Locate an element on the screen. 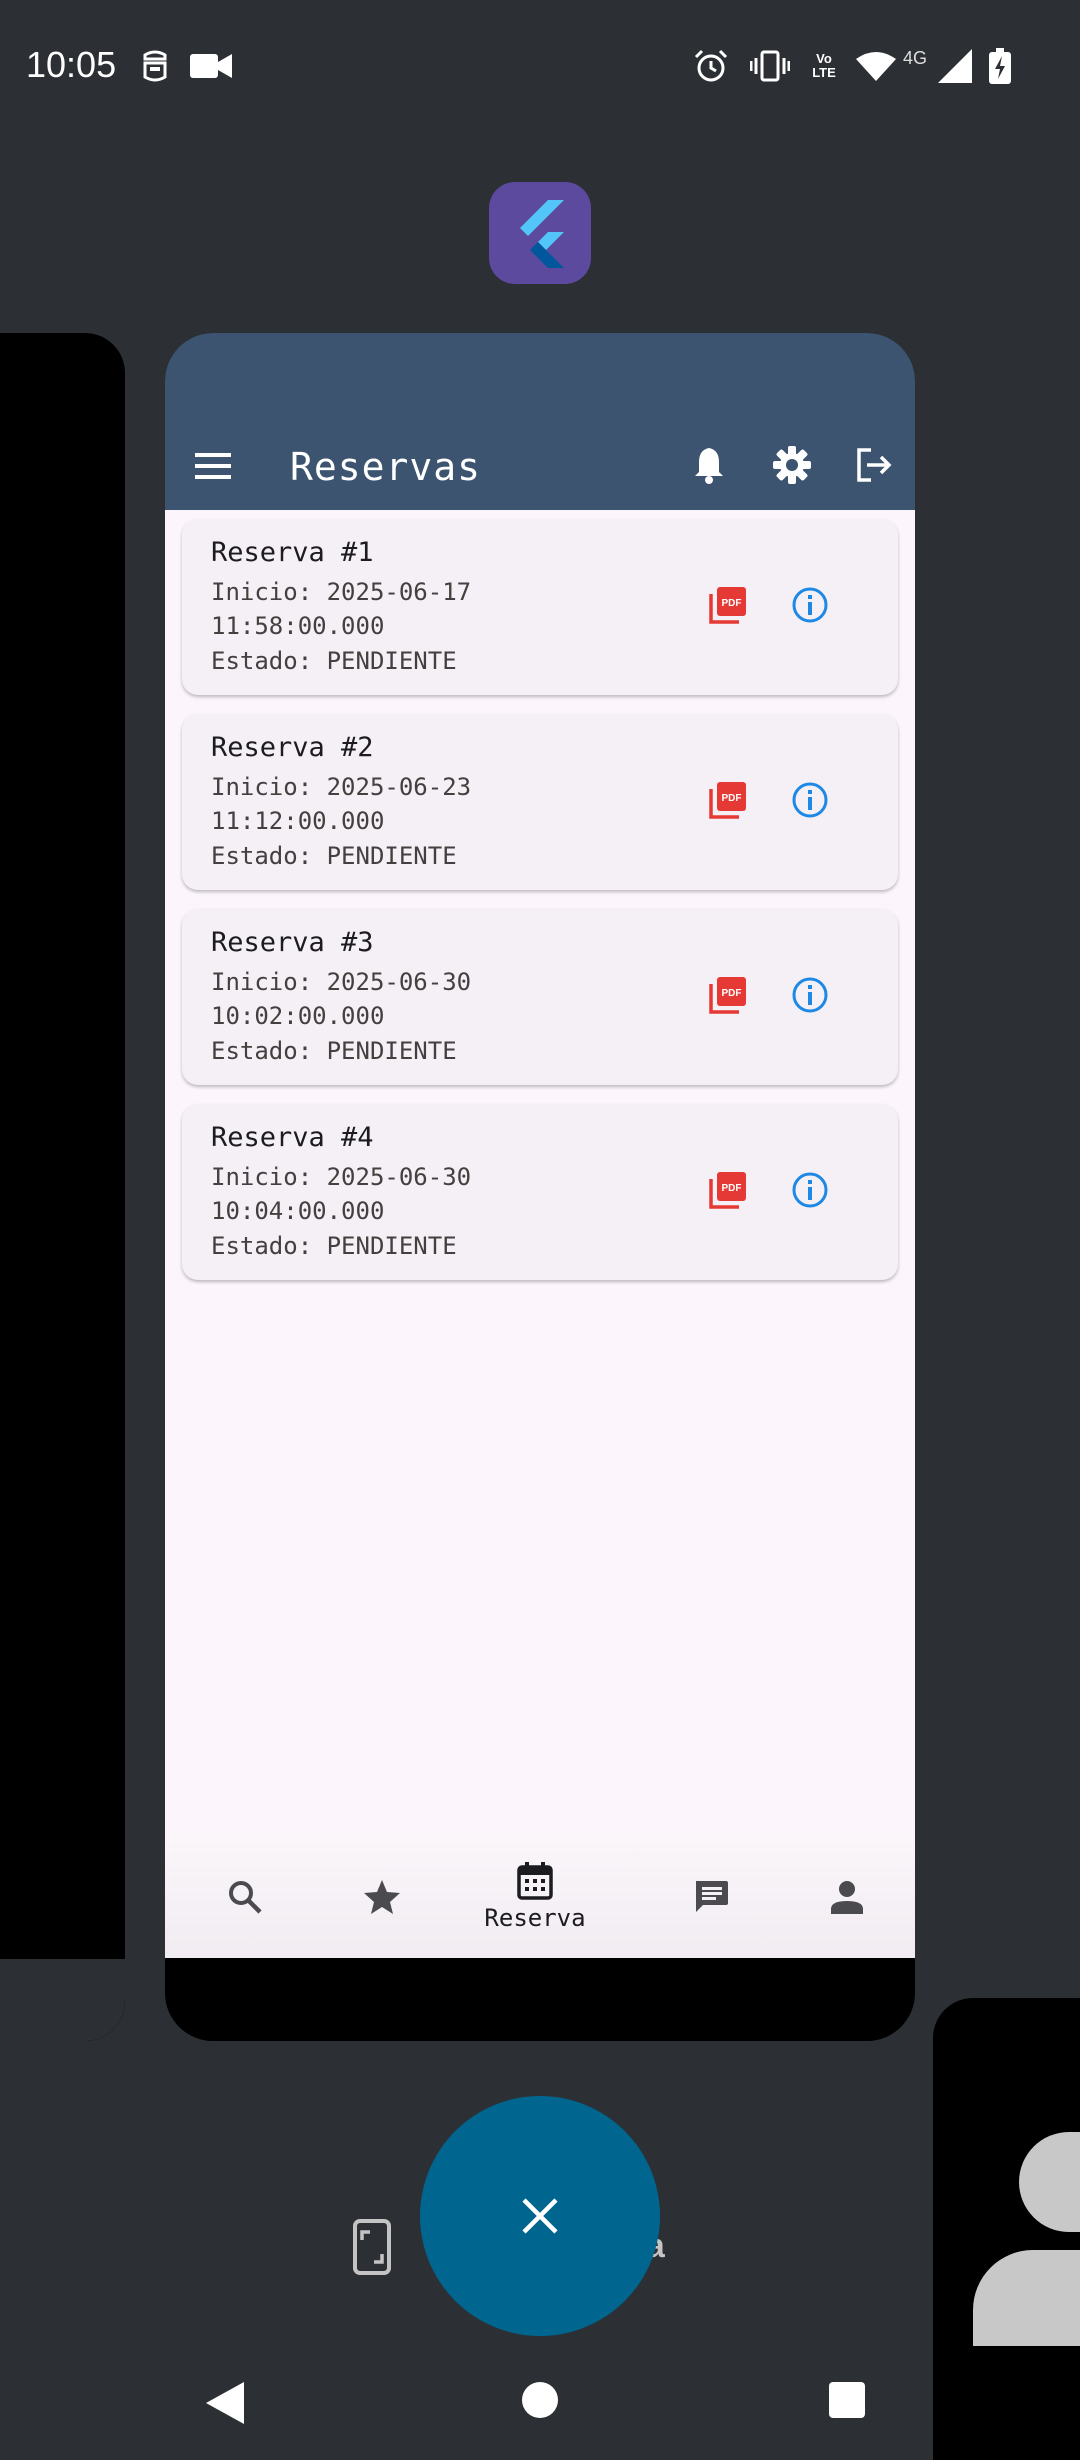 This screenshot has width=1080, height=2460. nav-messages is located at coordinates (711, 1896).